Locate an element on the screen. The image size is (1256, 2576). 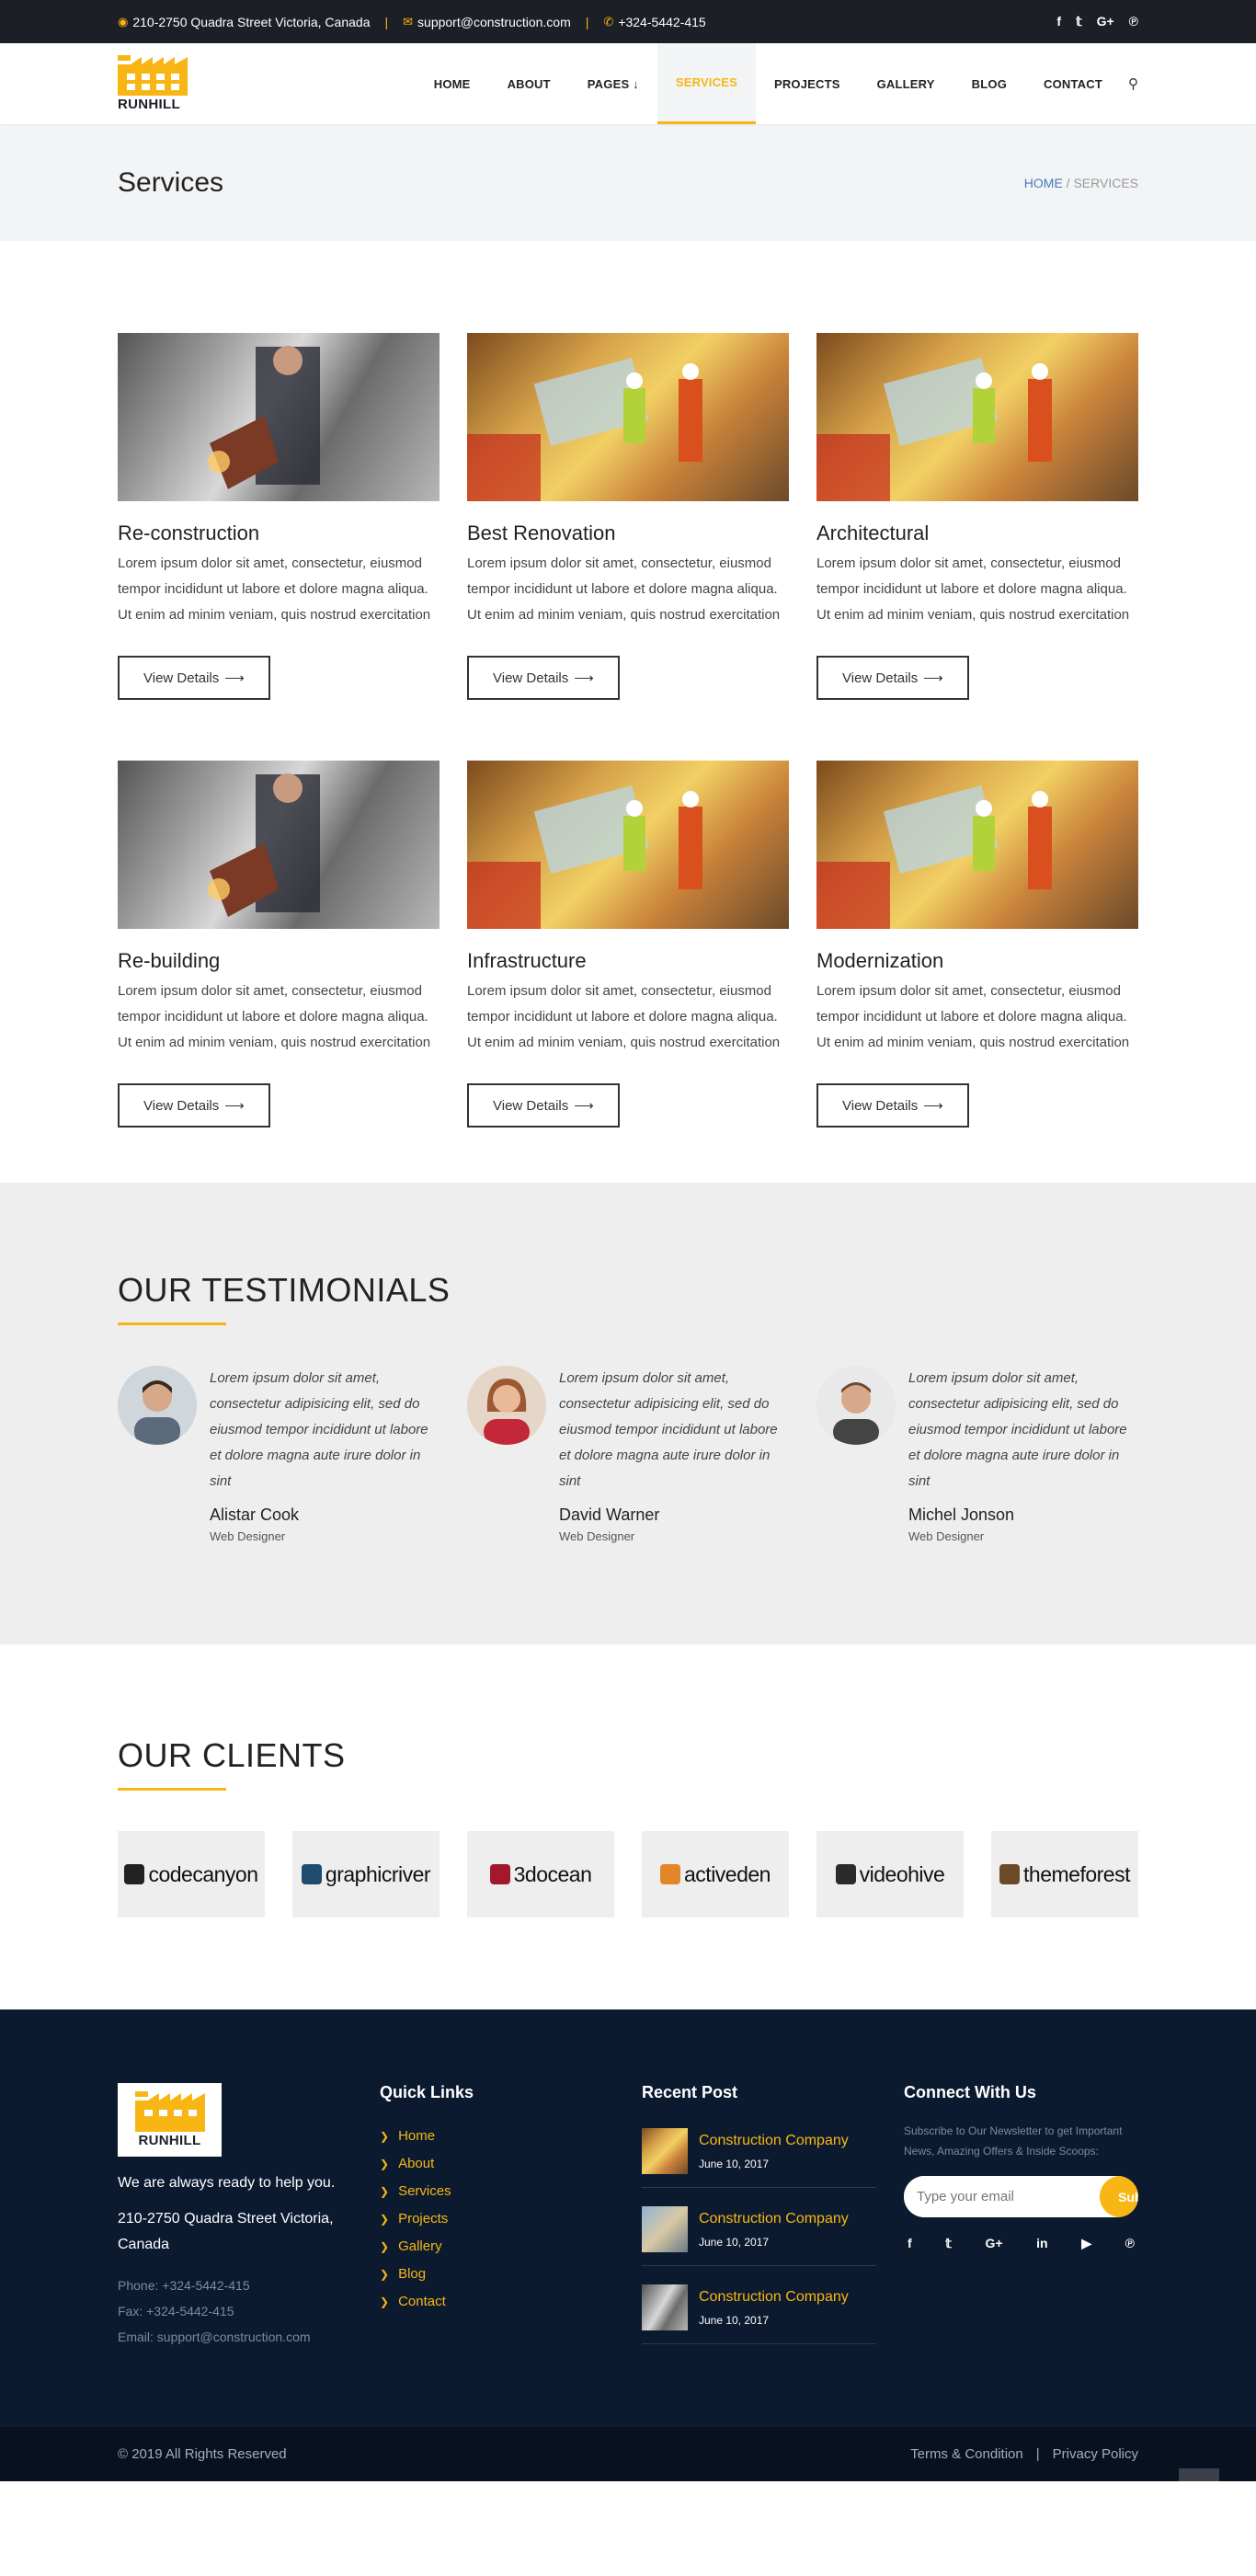
newsletter-email-input is located at coordinates (1002, 2197).